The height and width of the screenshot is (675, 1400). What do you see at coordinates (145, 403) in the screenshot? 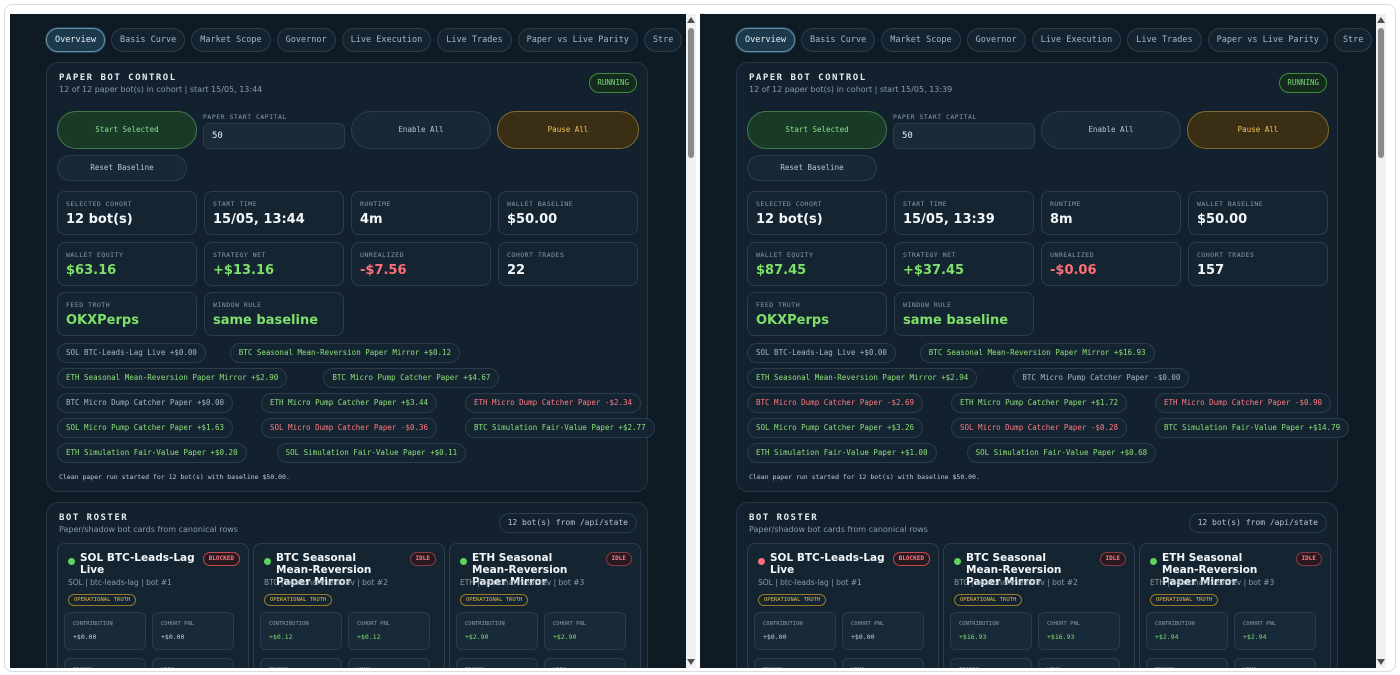
I see `bot-pnl-chip: BTC Micro Dump Catcher Paper +$0.00` at bounding box center [145, 403].